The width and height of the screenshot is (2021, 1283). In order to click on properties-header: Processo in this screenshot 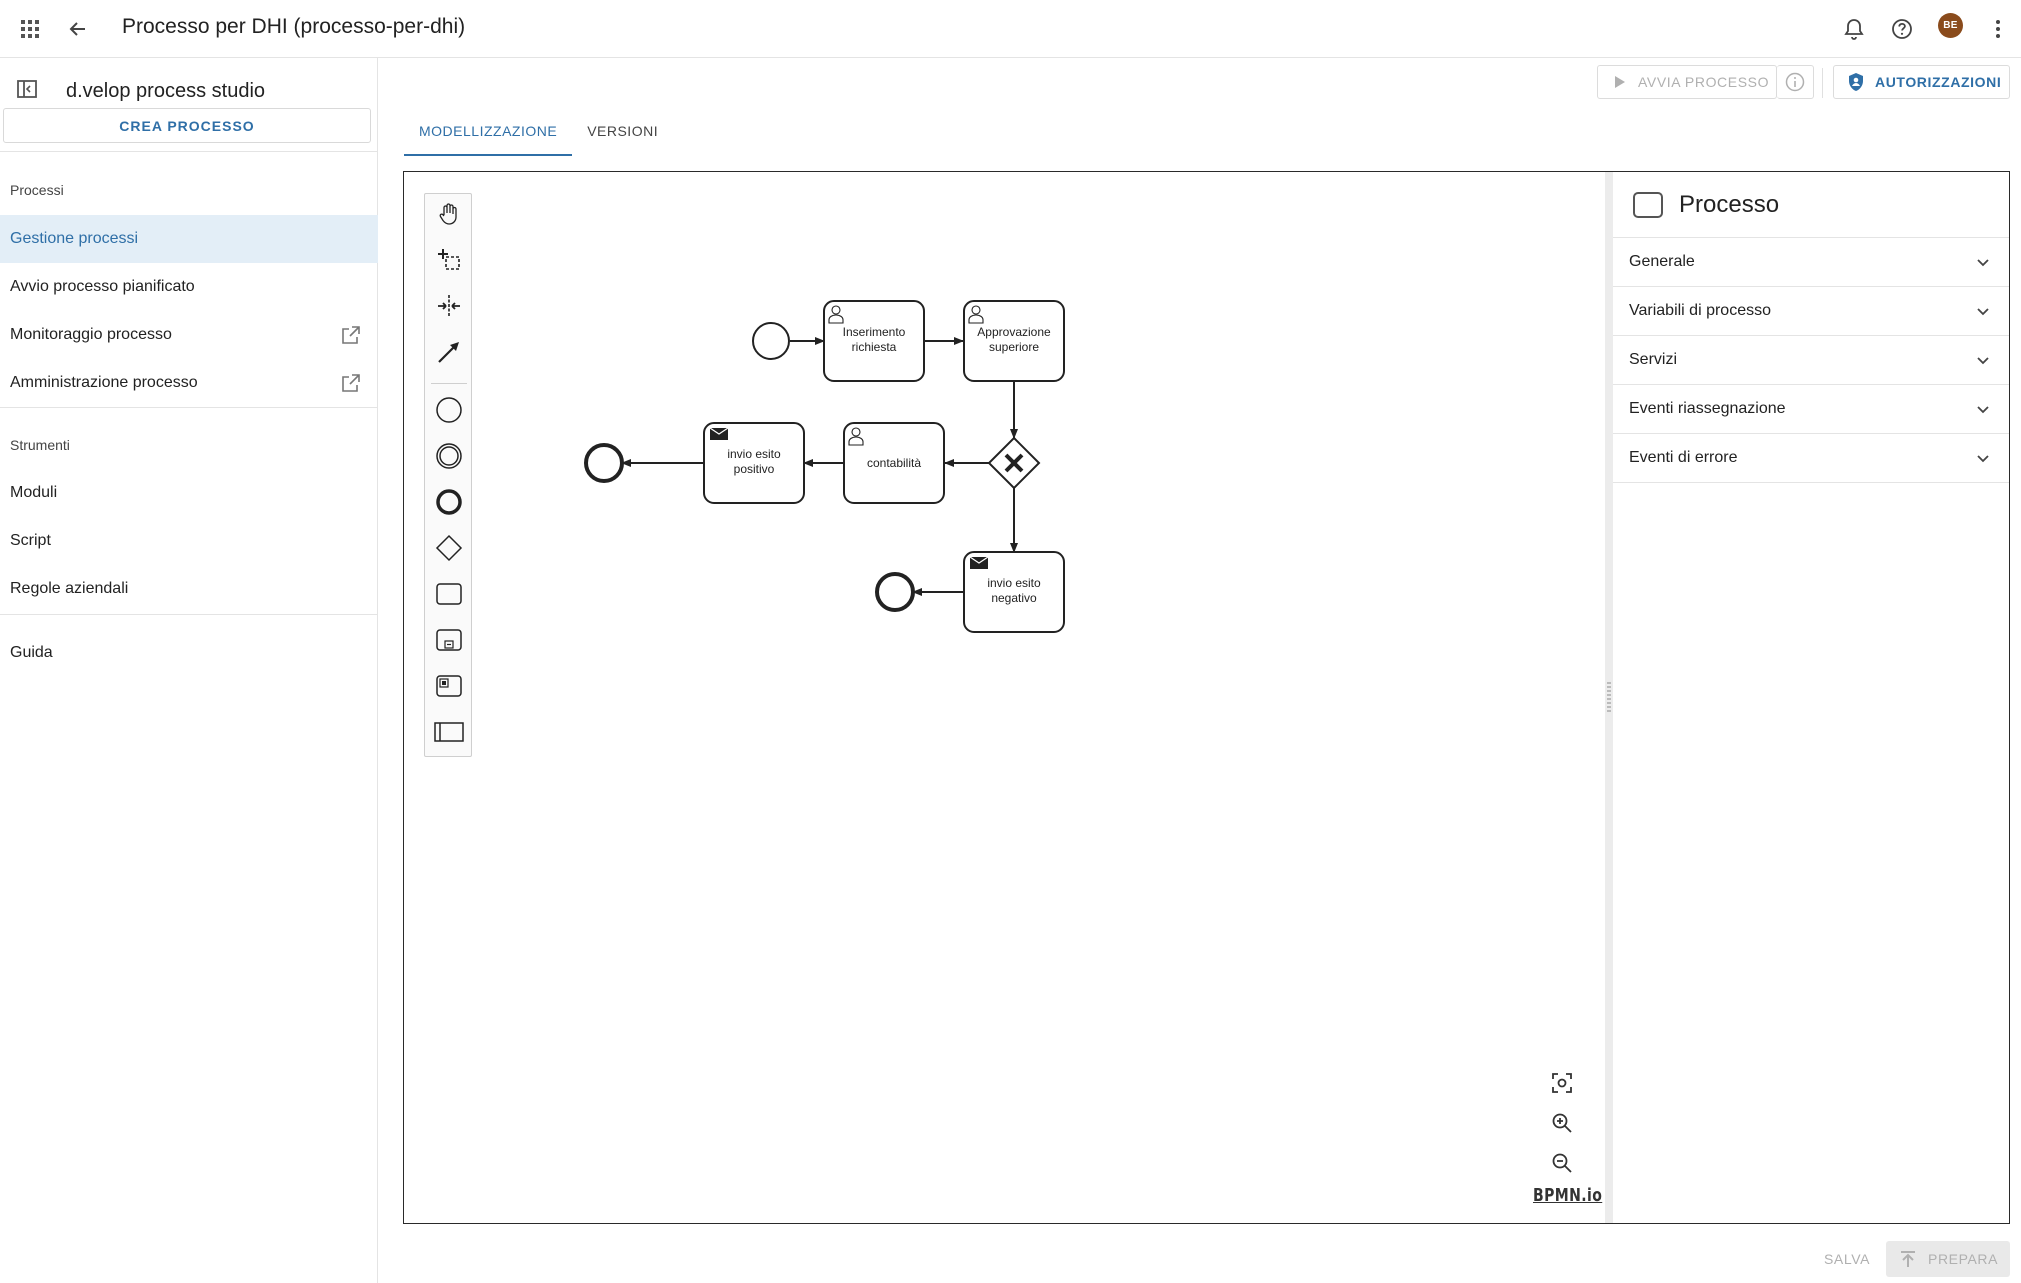, I will do `click(1811, 205)`.